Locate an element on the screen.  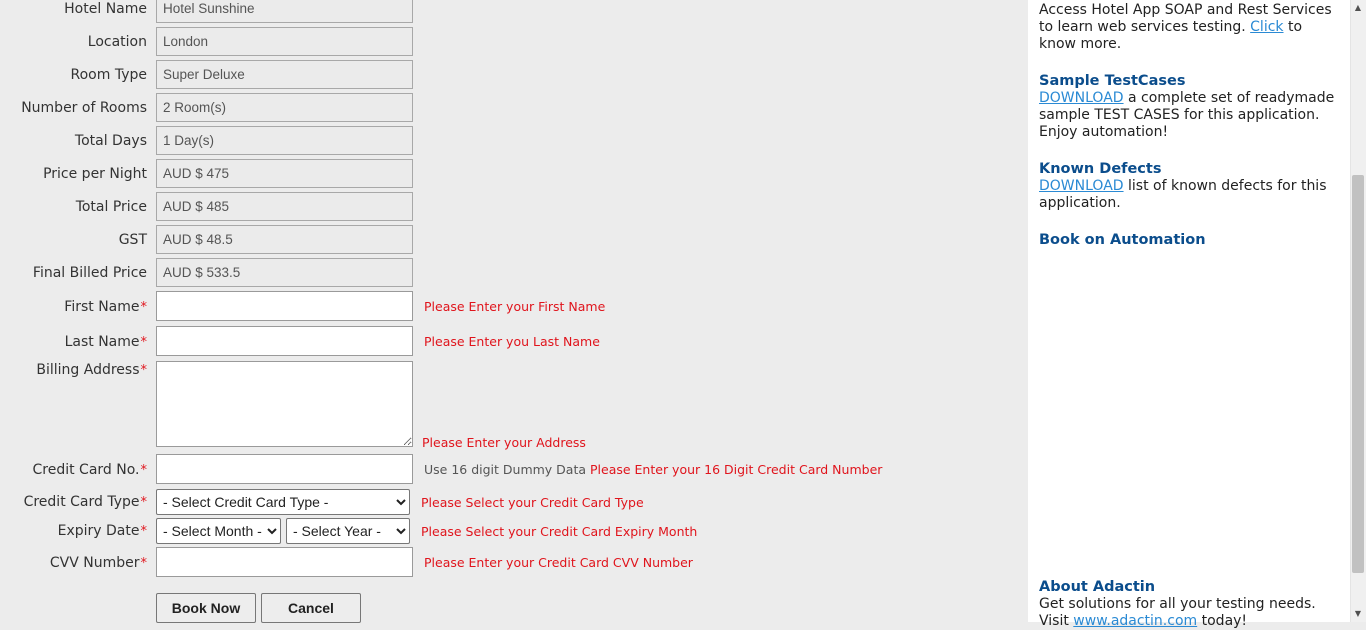
sample-testcases-title: Sample TestCases is located at coordinates (1112, 81).